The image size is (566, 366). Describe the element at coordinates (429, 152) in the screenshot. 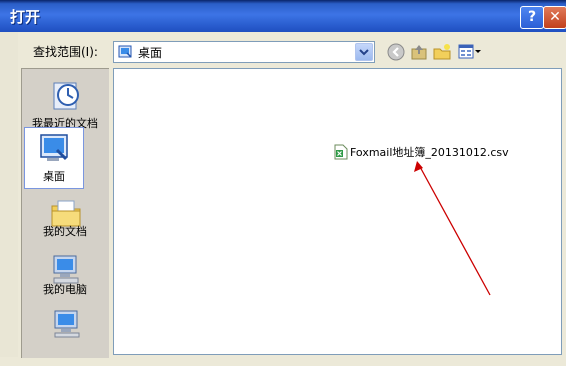

I see `file-name: Foxmail地址簿_20131012.csv` at that location.